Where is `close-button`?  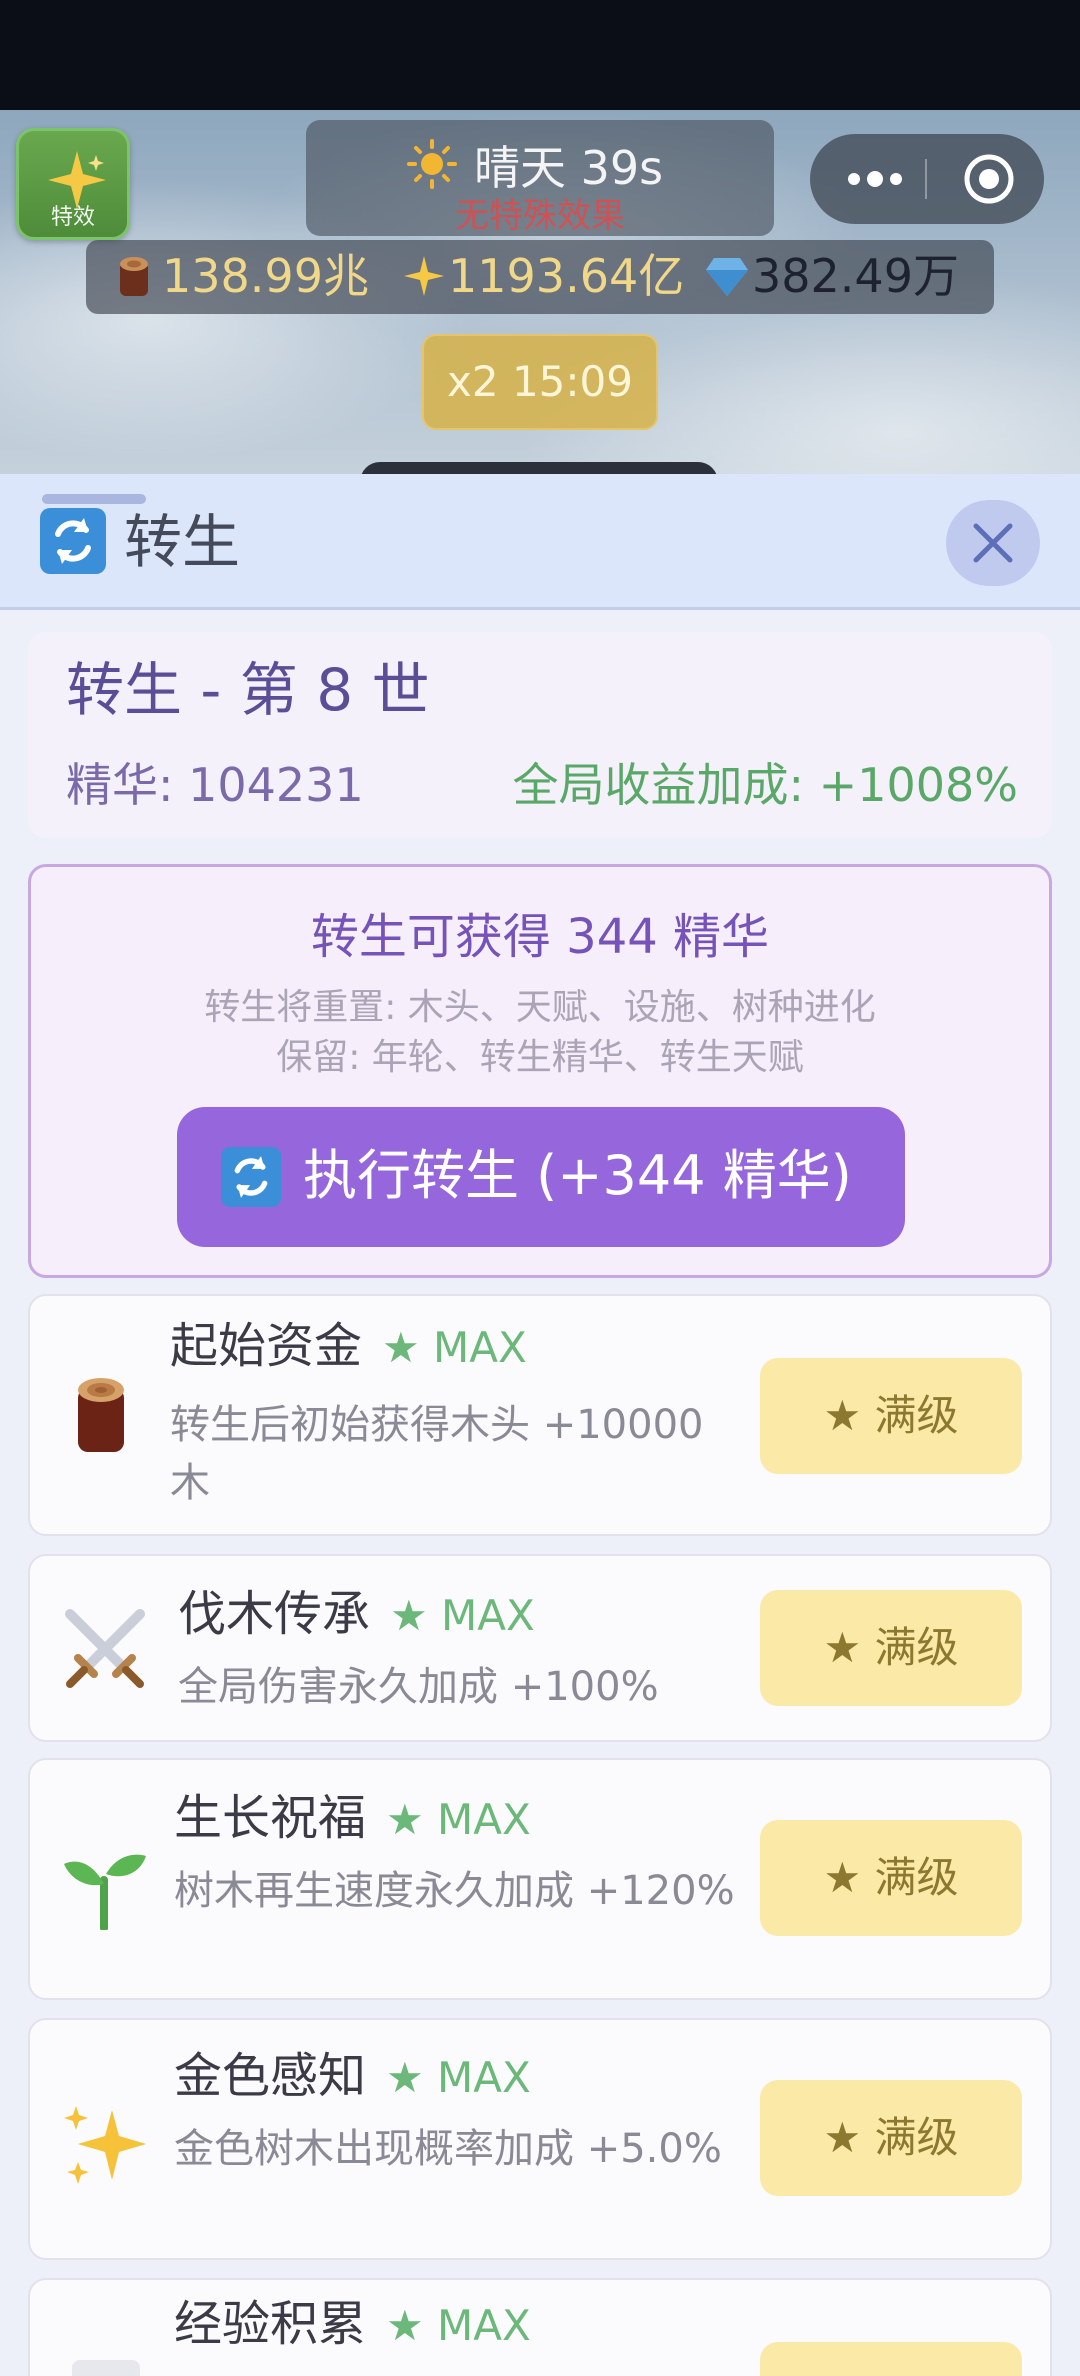
close-button is located at coordinates (993, 543).